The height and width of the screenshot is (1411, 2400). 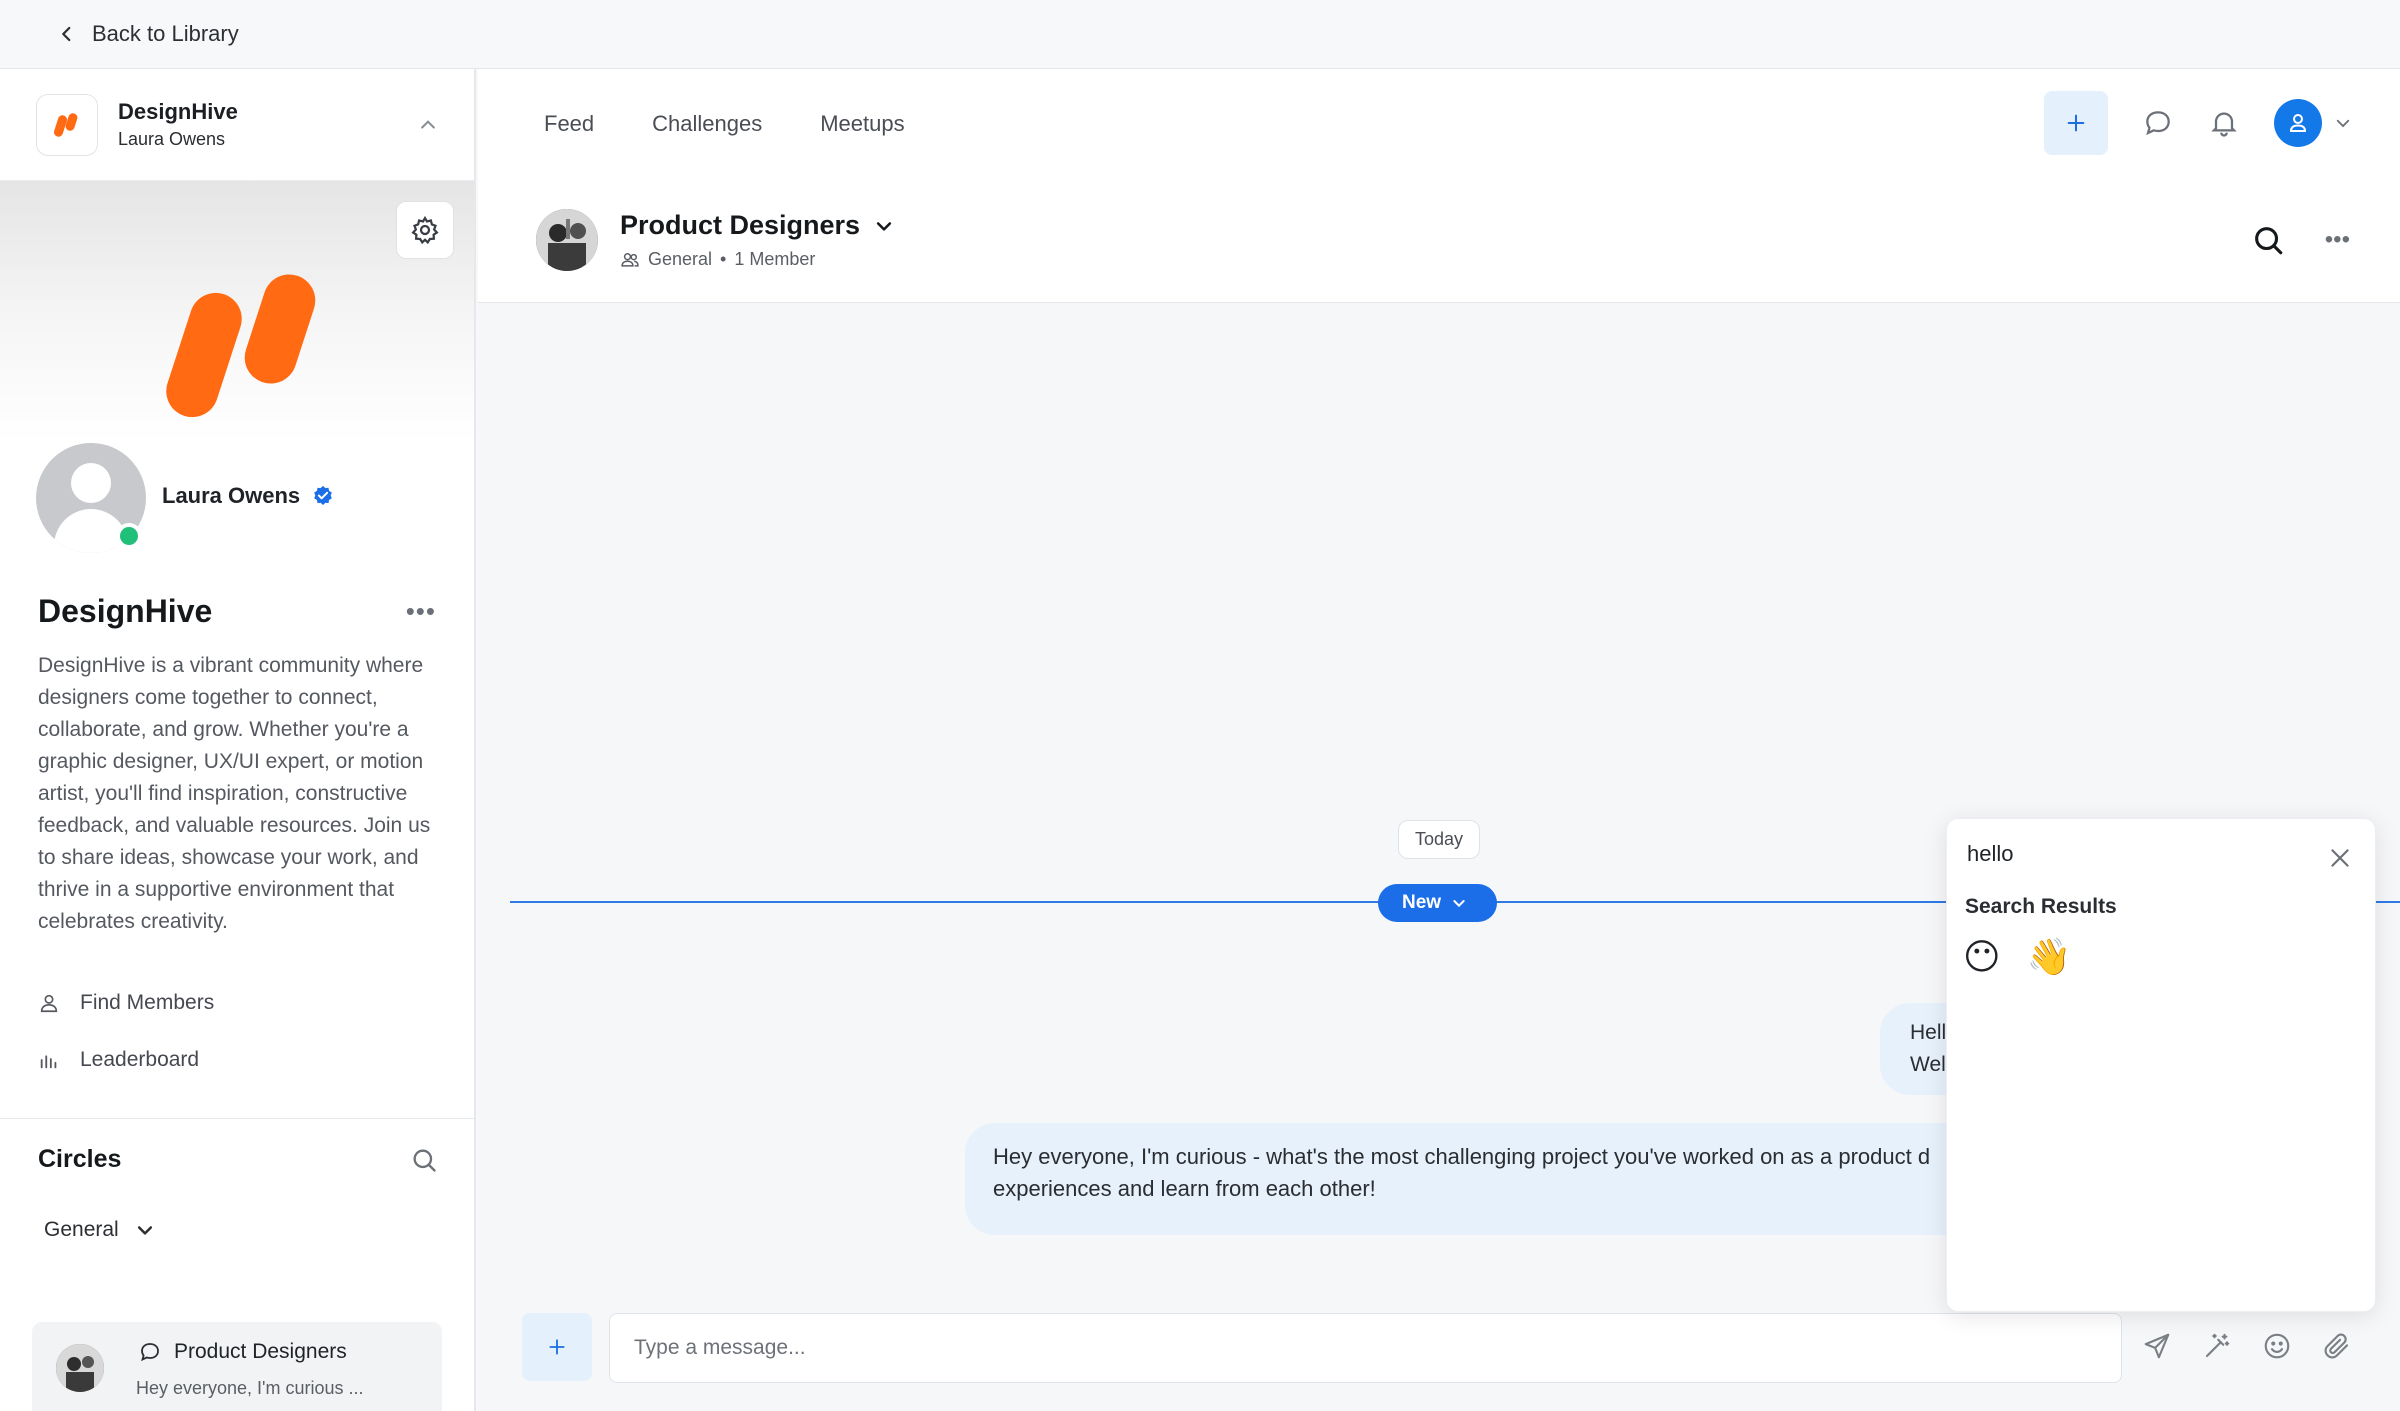 I want to click on back-to-library-link: Back to Library, so click(x=148, y=34).